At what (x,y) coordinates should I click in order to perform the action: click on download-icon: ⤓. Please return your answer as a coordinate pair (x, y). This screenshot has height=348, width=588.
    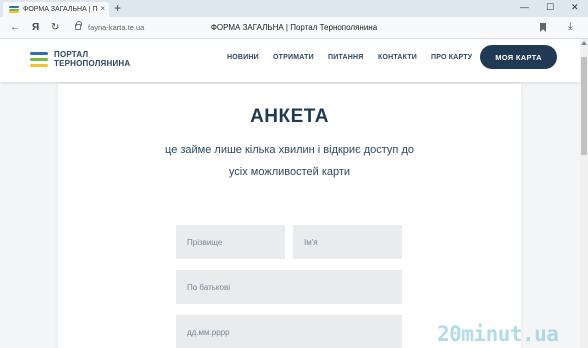
    Looking at the image, I should click on (570, 26).